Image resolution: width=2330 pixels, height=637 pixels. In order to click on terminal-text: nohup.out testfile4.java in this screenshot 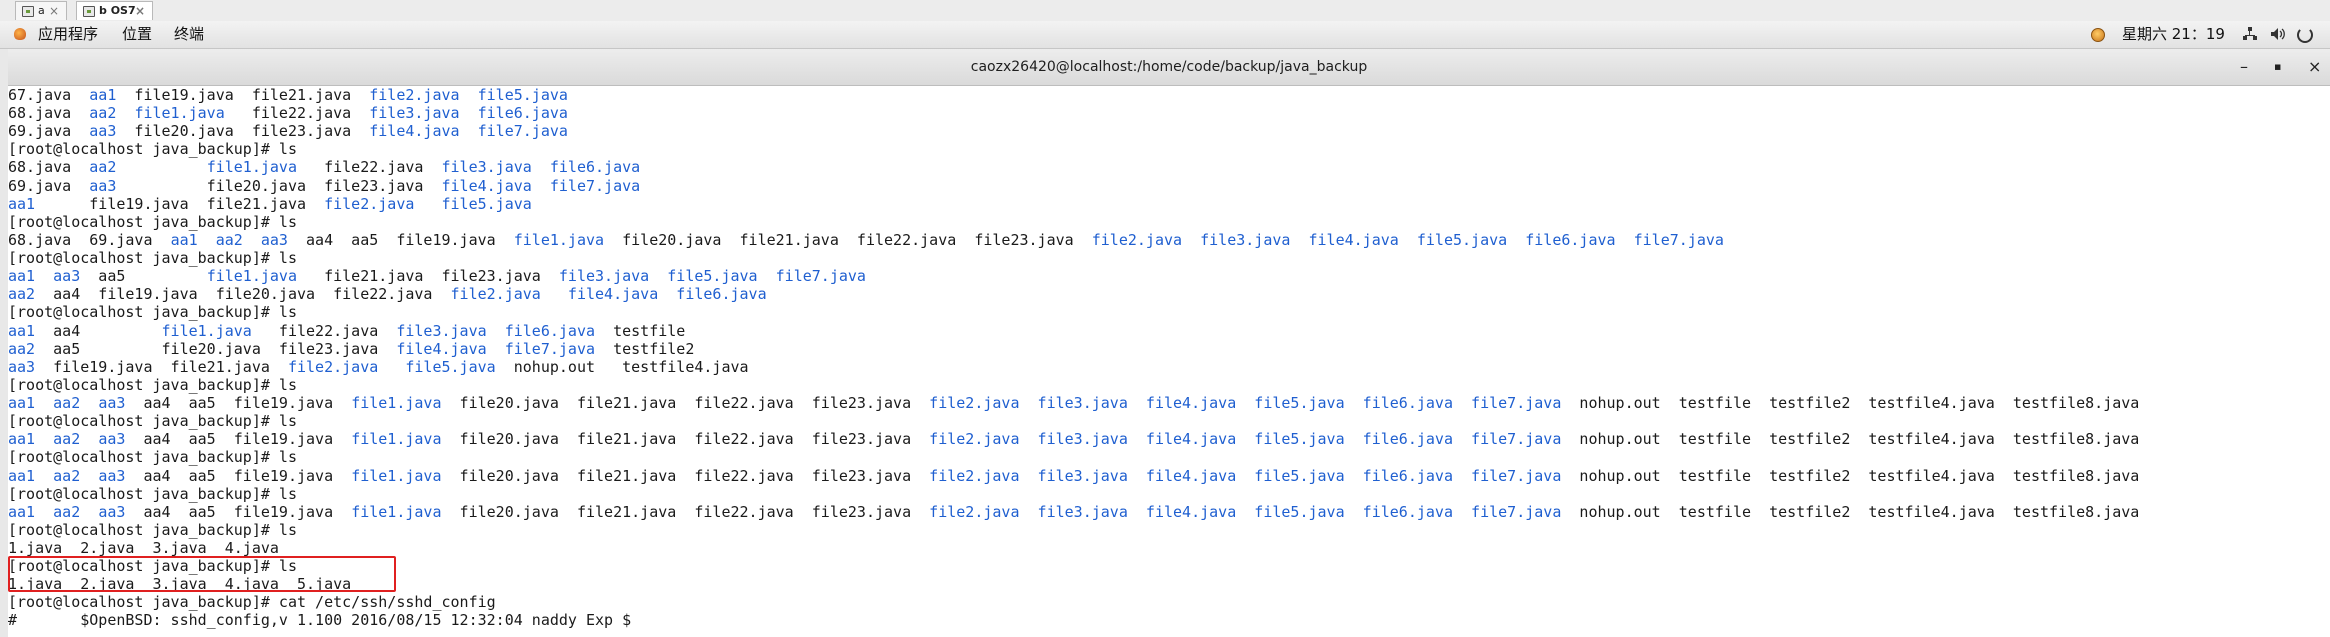, I will do `click(622, 366)`.